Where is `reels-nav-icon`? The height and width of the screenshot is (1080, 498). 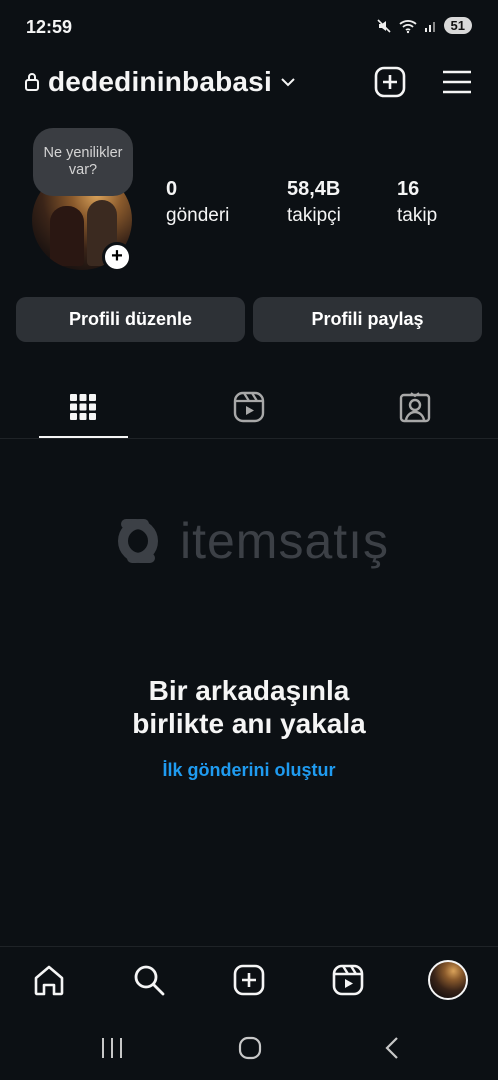
reels-nav-icon is located at coordinates (348, 980).